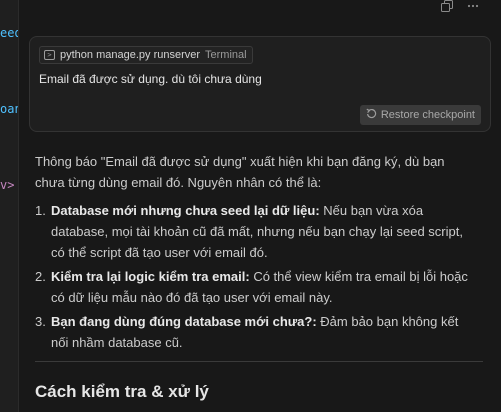  I want to click on code-fragment: v>, so click(7, 185).